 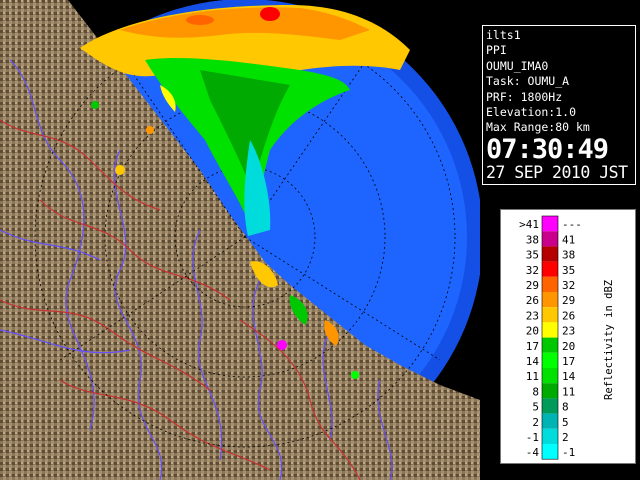 What do you see at coordinates (533, 361) in the screenshot?
I see `legend-lower-label: 14` at bounding box center [533, 361].